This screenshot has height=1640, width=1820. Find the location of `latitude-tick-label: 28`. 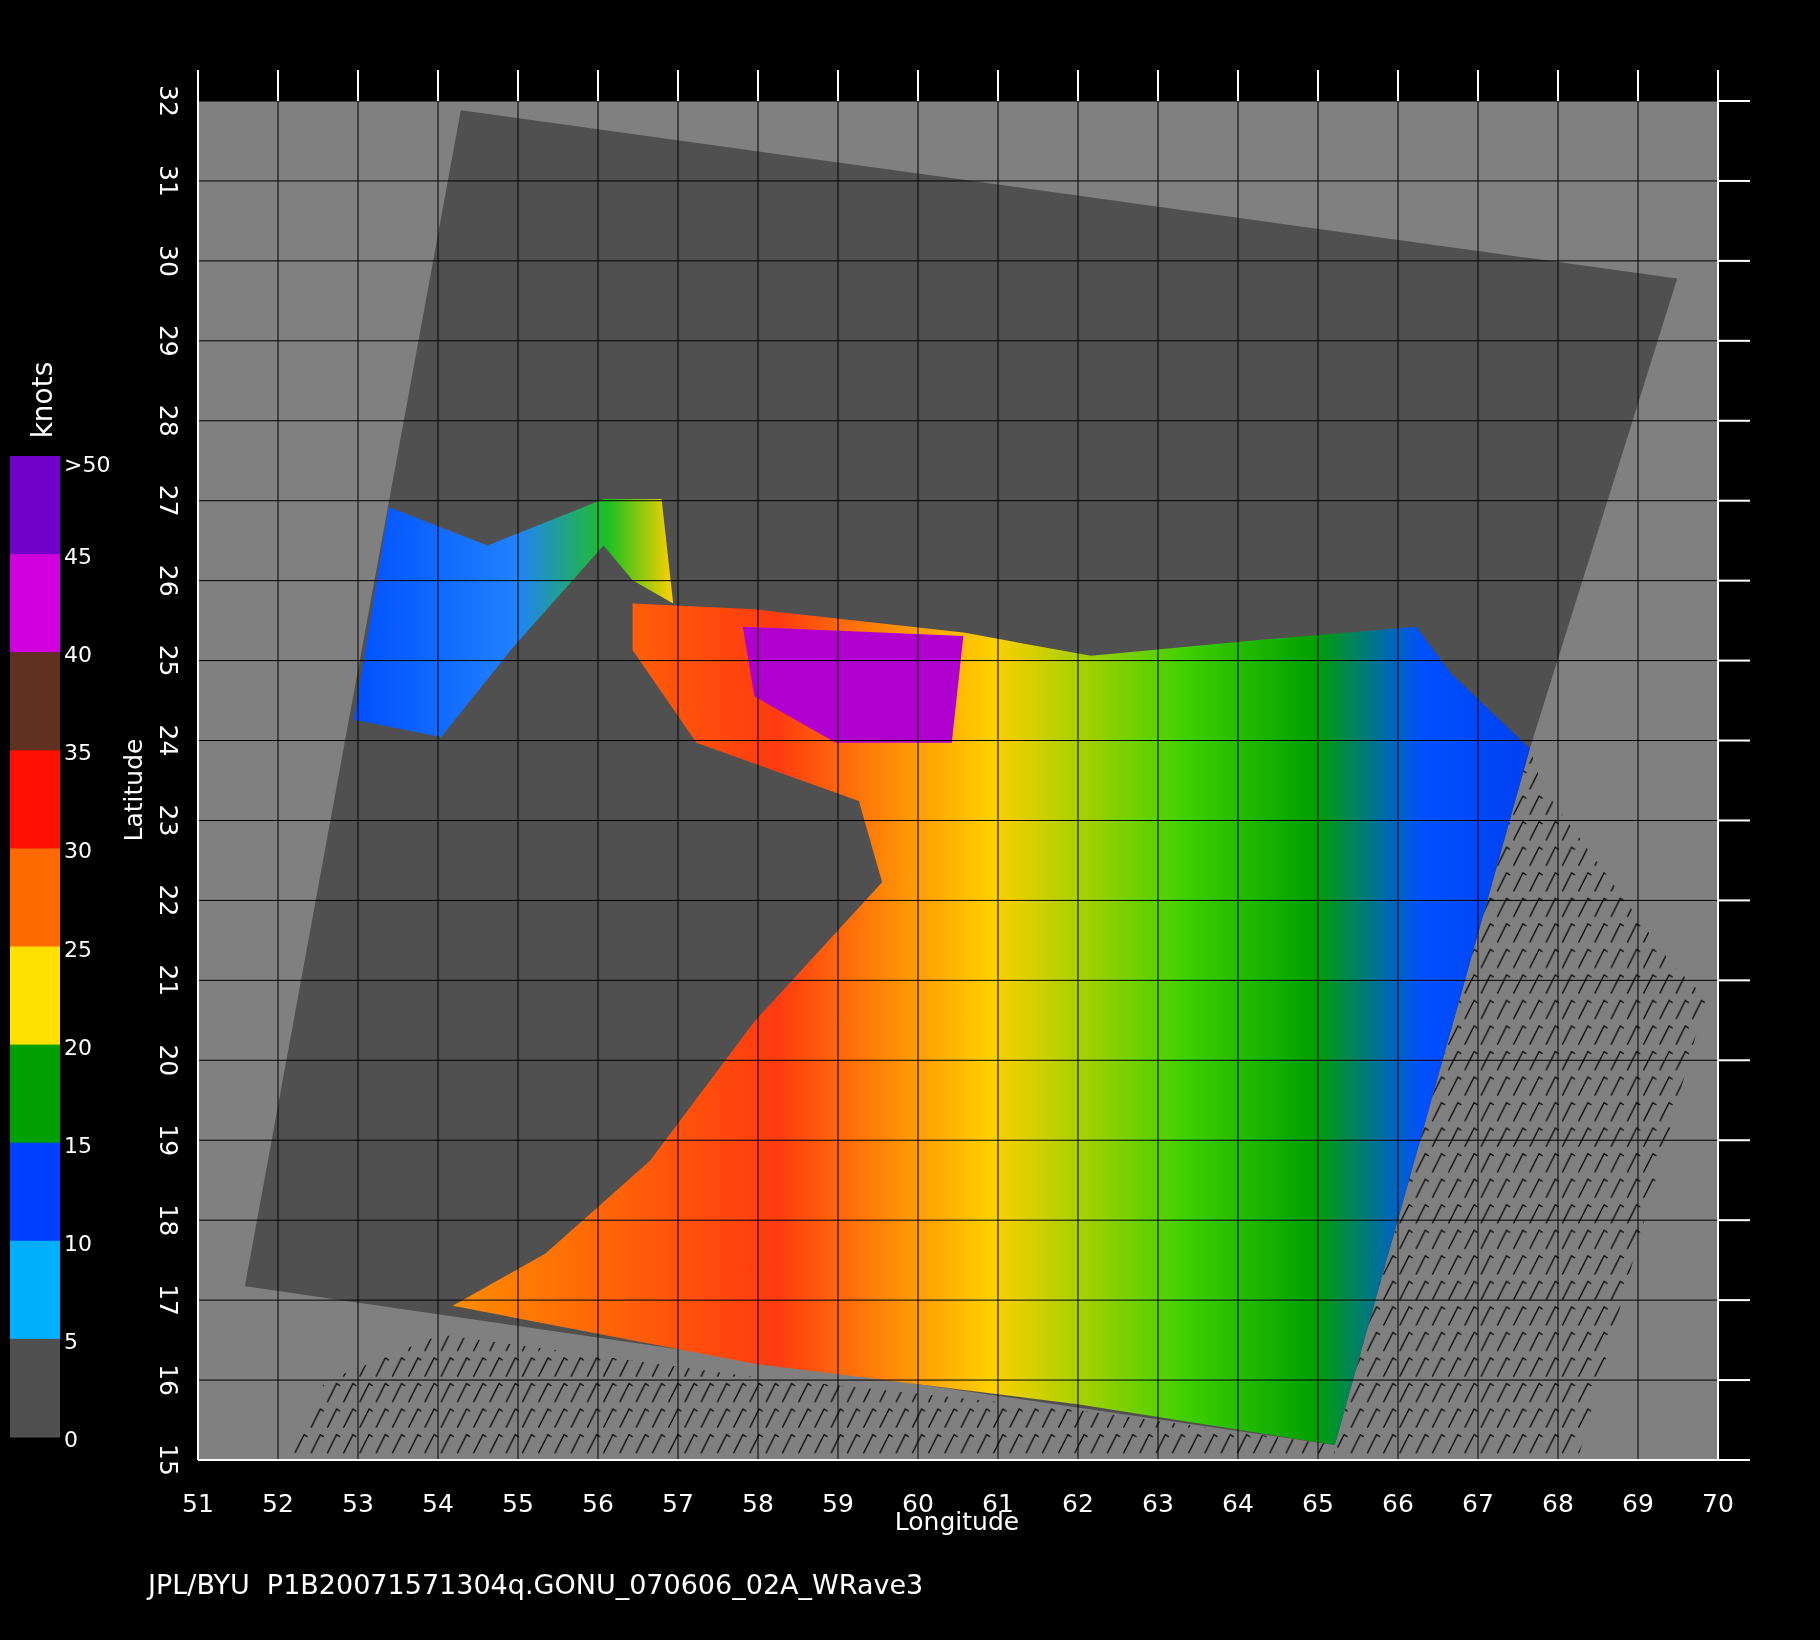

latitude-tick-label: 28 is located at coordinates (168, 420).